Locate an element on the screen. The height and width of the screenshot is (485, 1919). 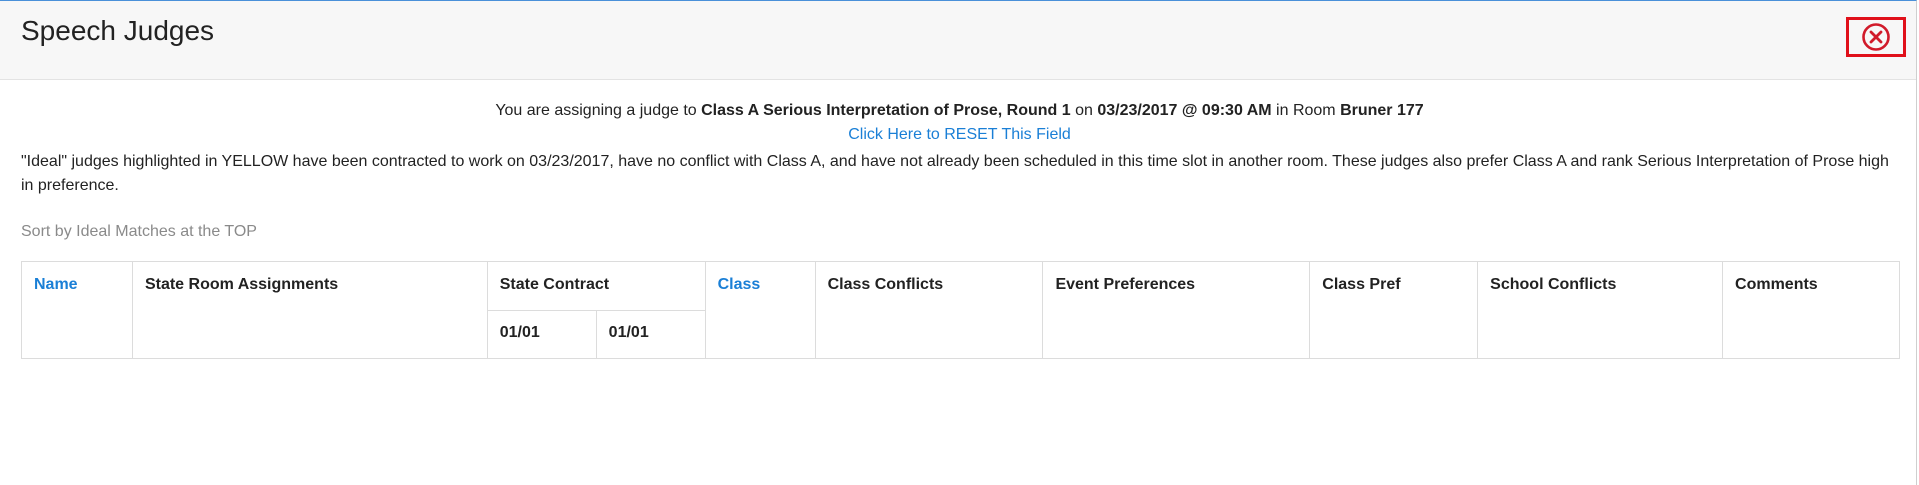
header-school-conflicts: School Conflicts is located at coordinates (1600, 310).